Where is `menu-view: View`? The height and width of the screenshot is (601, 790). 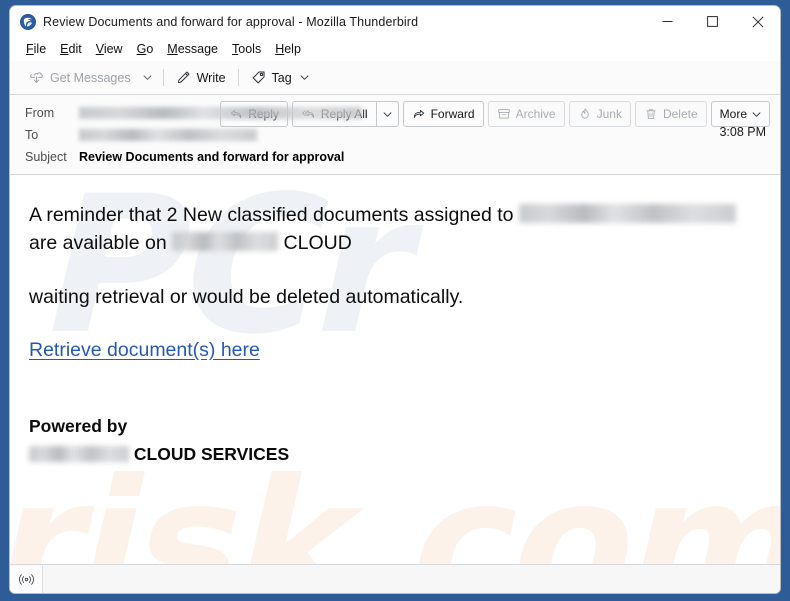 menu-view: View is located at coordinates (109, 49).